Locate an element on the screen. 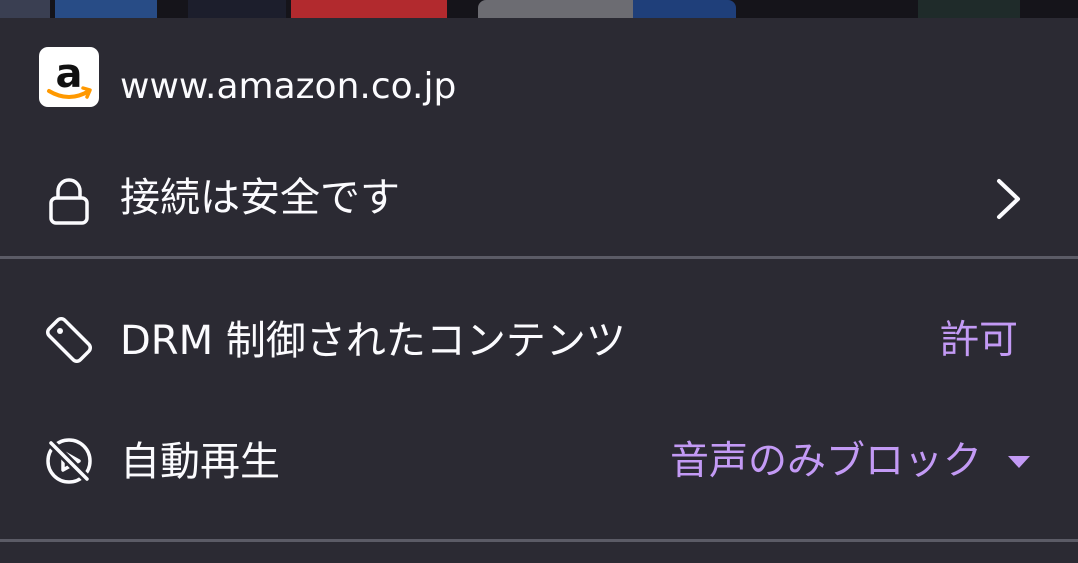 Image resolution: width=1078 pixels, height=563 pixels. lock-icon is located at coordinates (69, 201).